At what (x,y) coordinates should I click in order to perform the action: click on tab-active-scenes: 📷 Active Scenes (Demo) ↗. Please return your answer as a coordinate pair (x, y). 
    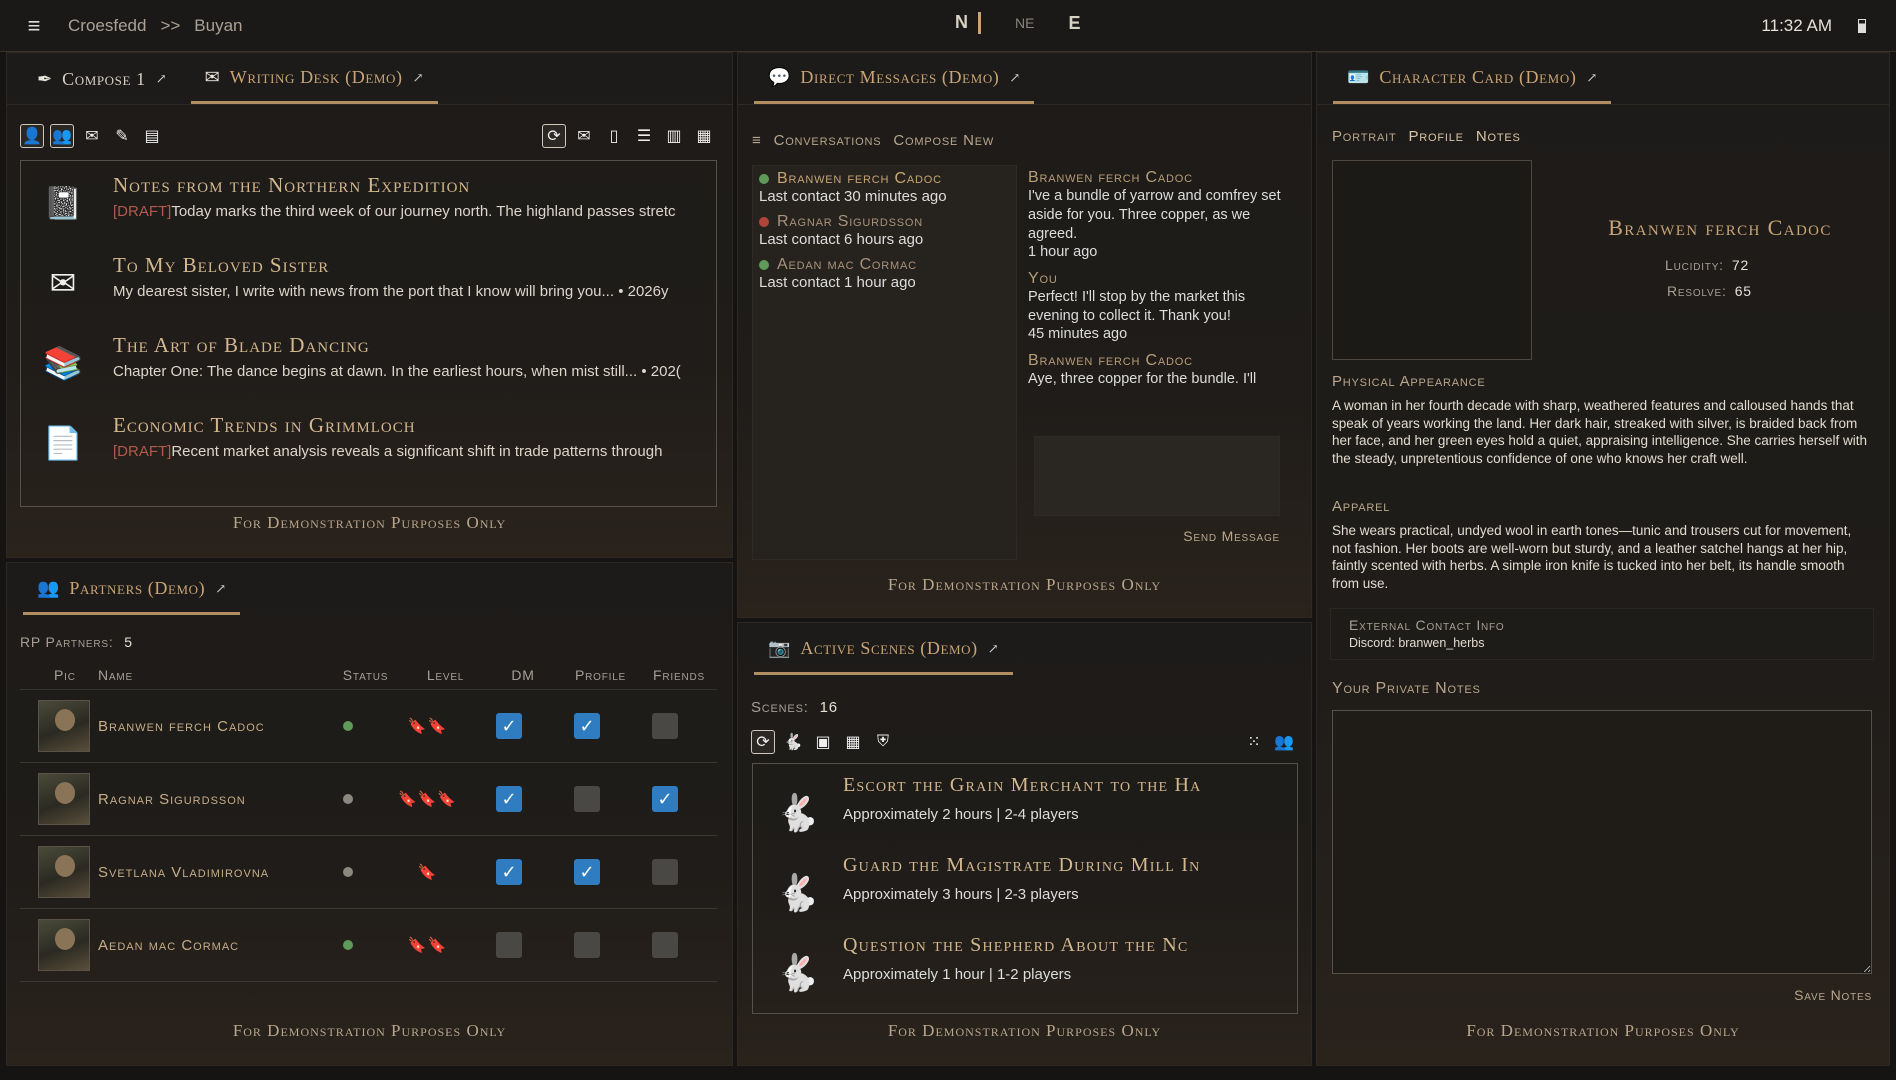
    Looking at the image, I should click on (883, 650).